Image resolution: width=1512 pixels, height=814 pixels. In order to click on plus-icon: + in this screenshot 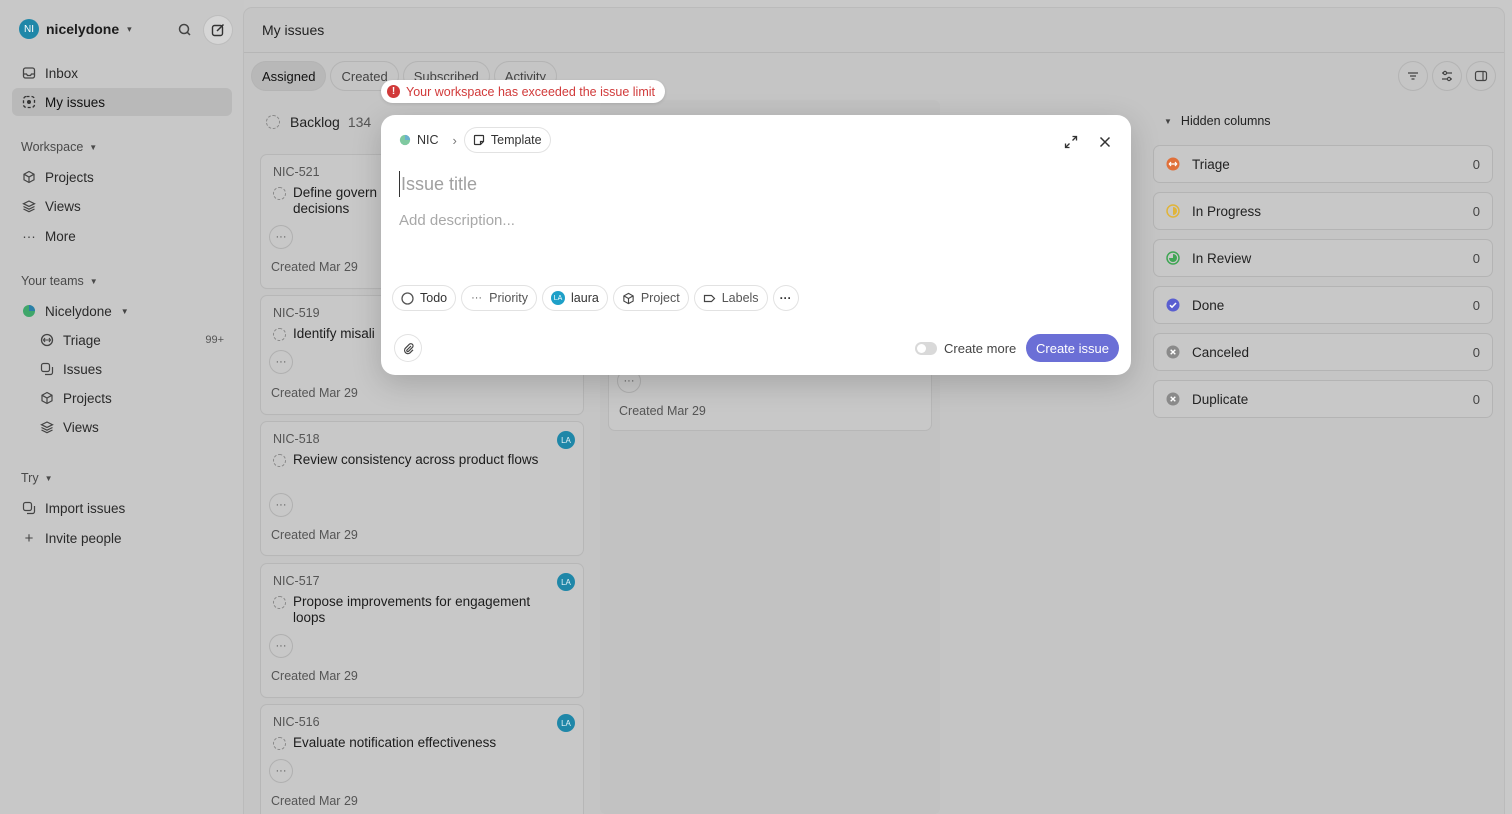, I will do `click(29, 538)`.